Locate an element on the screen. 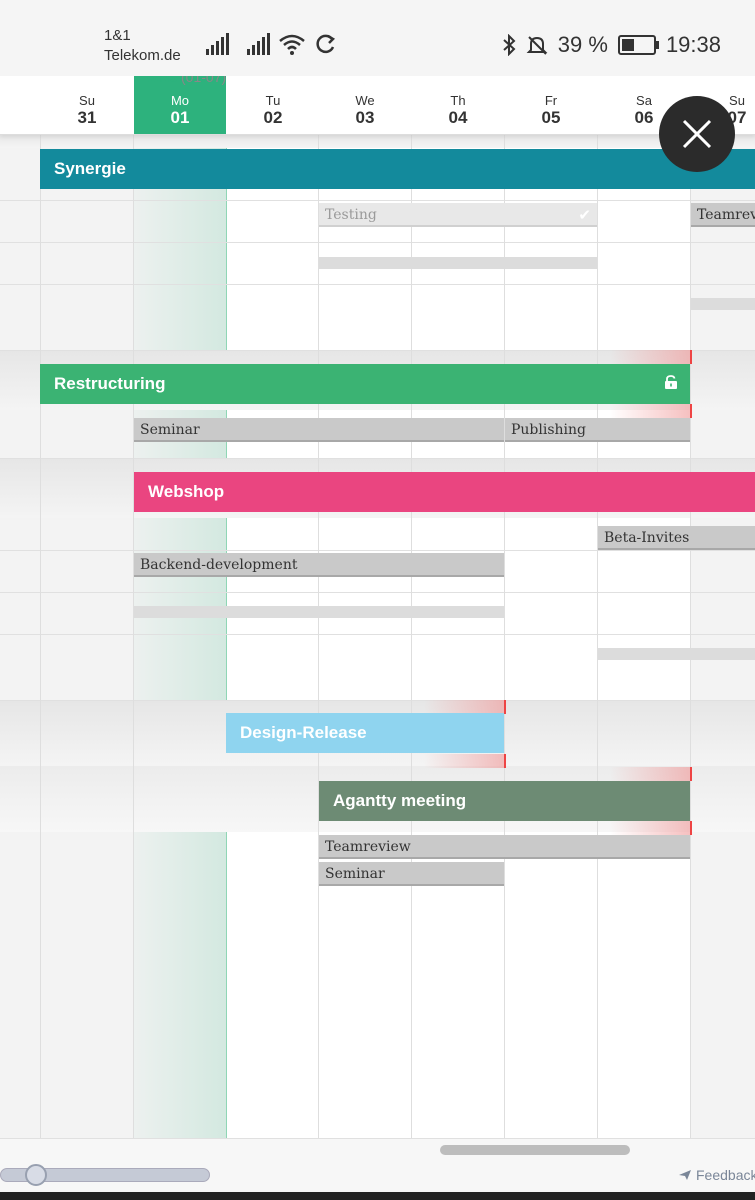 Image resolution: width=755 pixels, height=1200 pixels. task-label: Beta-Invites is located at coordinates (647, 538).